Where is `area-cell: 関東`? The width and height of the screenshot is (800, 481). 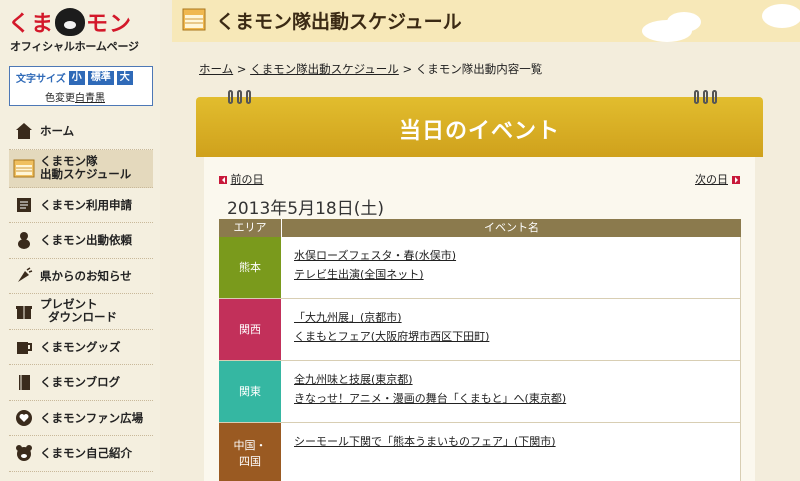
area-cell: 関東 is located at coordinates (250, 391).